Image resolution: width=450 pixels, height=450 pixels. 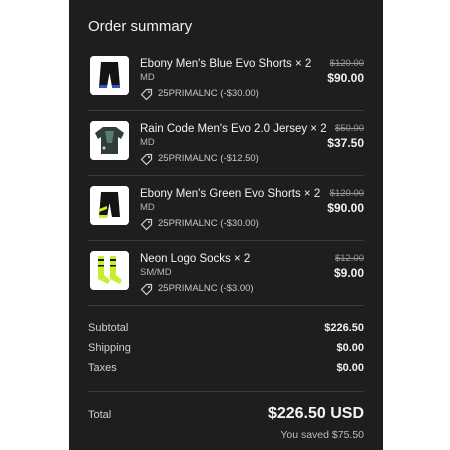 I want to click on taxes-value: $0.00, so click(x=350, y=368).